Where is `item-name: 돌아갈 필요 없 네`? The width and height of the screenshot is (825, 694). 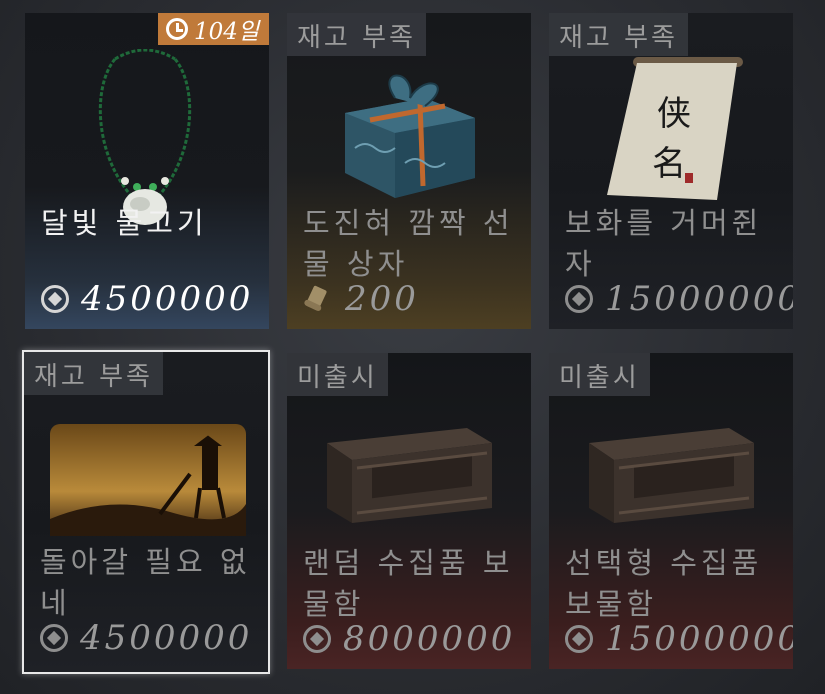 item-name: 돌아갈 필요 없 네 is located at coordinates (148, 583).